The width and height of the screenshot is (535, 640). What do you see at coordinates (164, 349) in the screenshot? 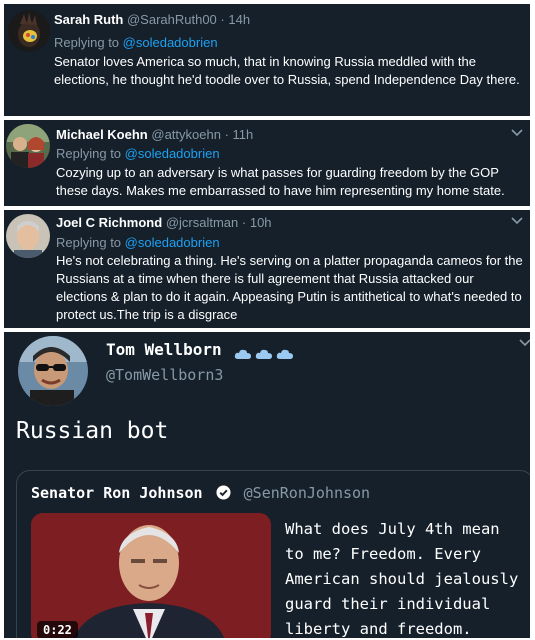
I see `author-name: Tom Wellborn` at bounding box center [164, 349].